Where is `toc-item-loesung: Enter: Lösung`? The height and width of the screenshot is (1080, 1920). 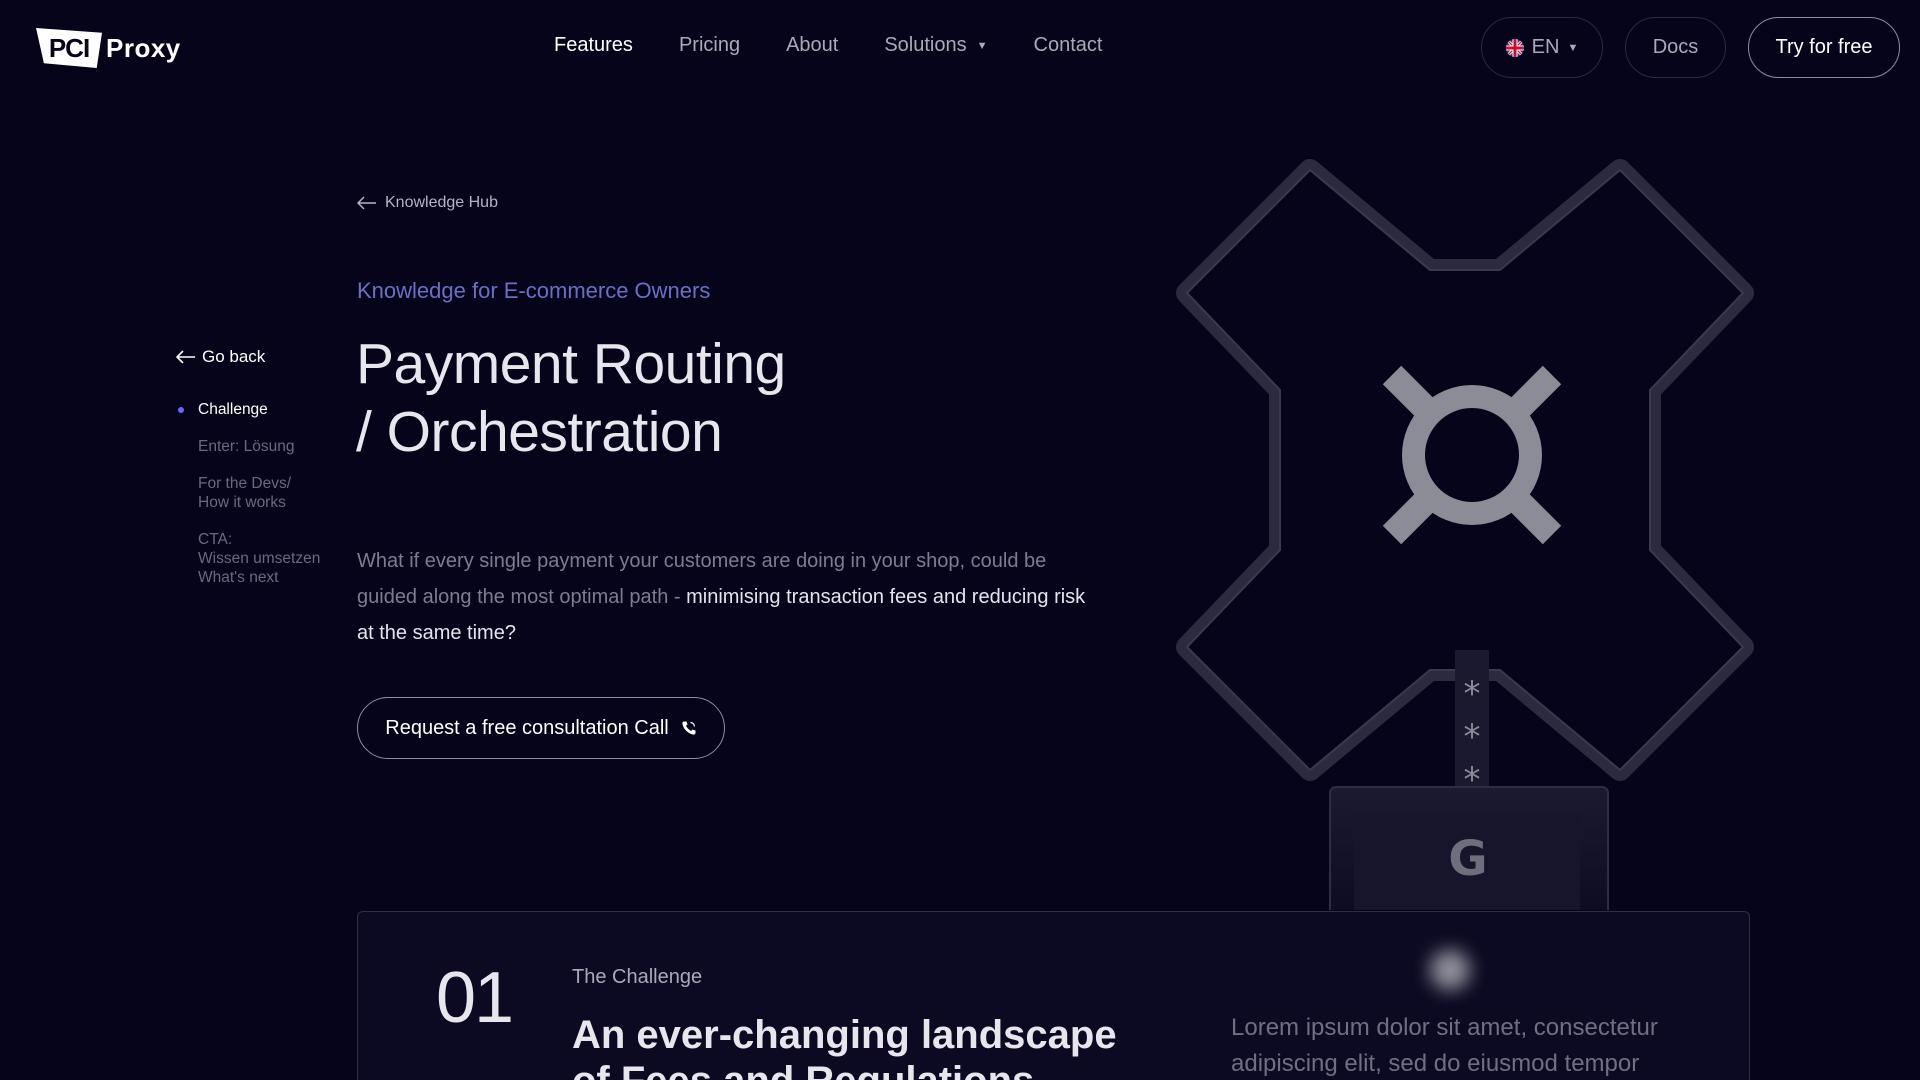 toc-item-loesung: Enter: Lösung is located at coordinates (268, 446).